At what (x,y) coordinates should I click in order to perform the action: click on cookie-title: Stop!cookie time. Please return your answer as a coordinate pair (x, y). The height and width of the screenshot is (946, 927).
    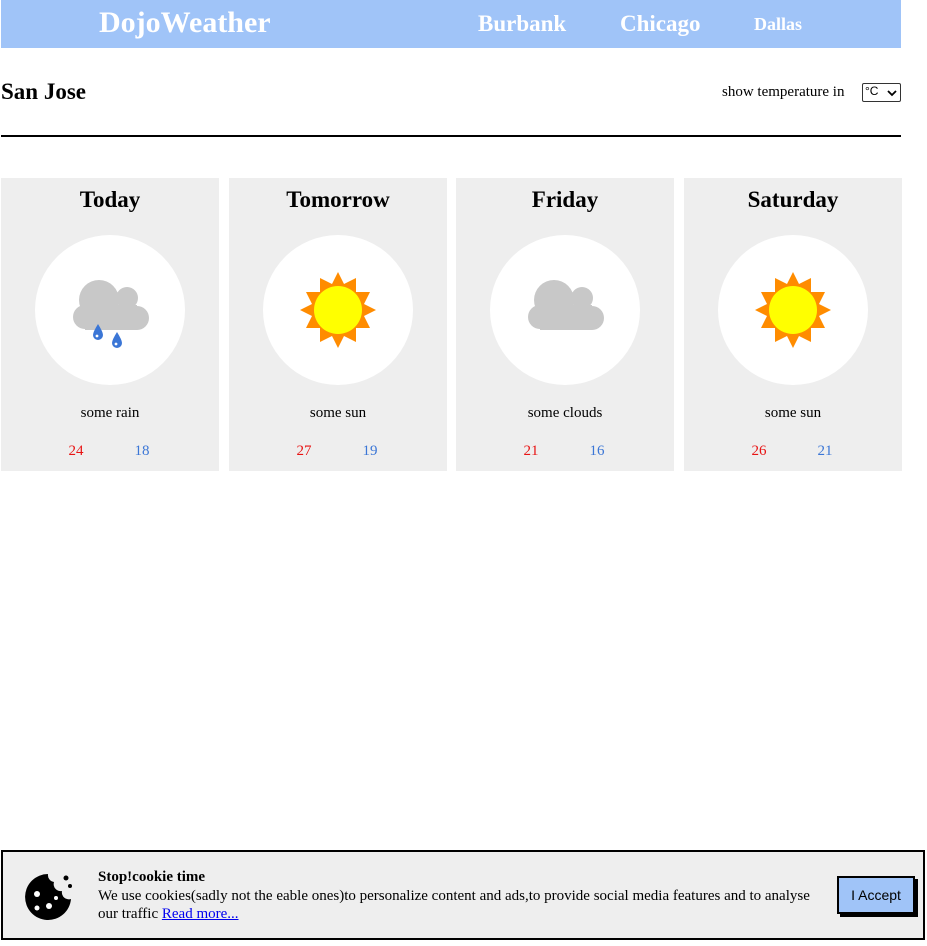
    Looking at the image, I should click on (152, 877).